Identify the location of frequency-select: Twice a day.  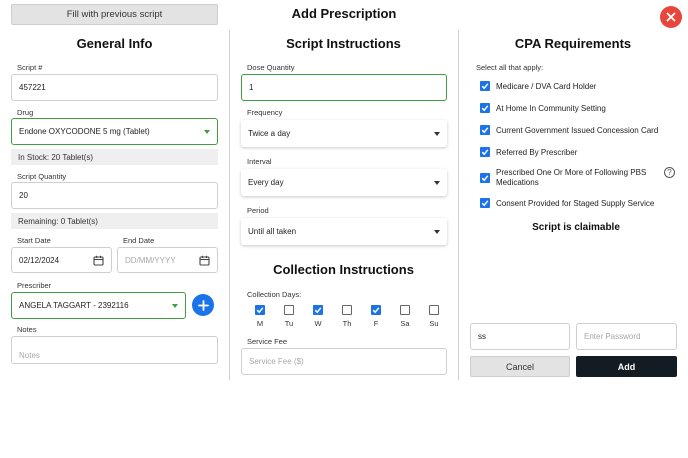
(344, 133).